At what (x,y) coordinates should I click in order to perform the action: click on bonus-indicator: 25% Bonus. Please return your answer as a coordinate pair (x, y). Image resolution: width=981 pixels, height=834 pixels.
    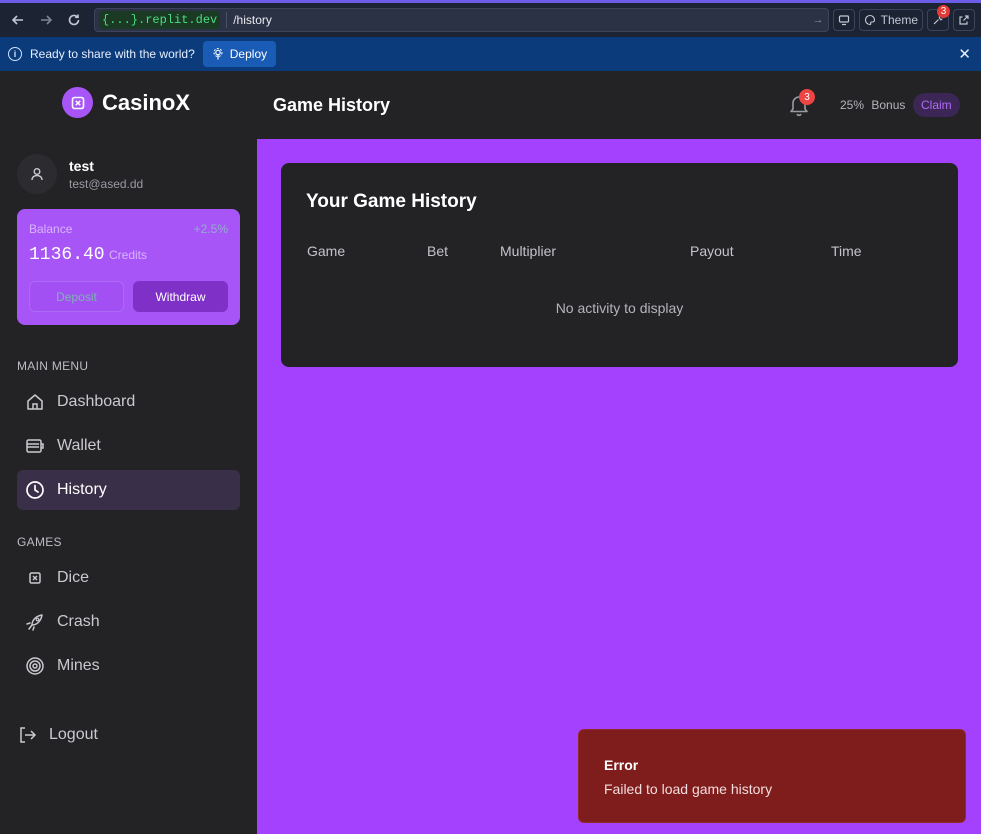
    Looking at the image, I should click on (872, 105).